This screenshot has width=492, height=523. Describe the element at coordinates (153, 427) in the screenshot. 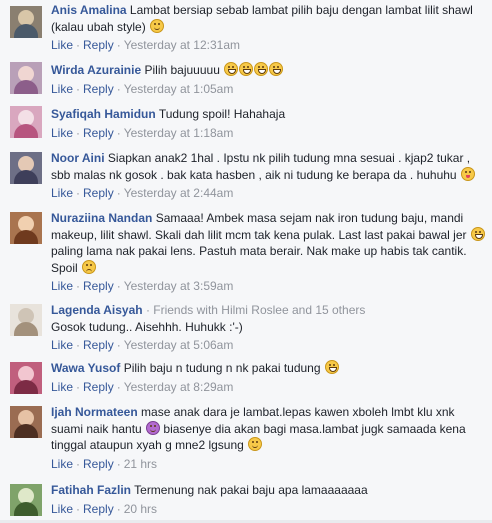

I see `devil-emoji-icon` at that location.